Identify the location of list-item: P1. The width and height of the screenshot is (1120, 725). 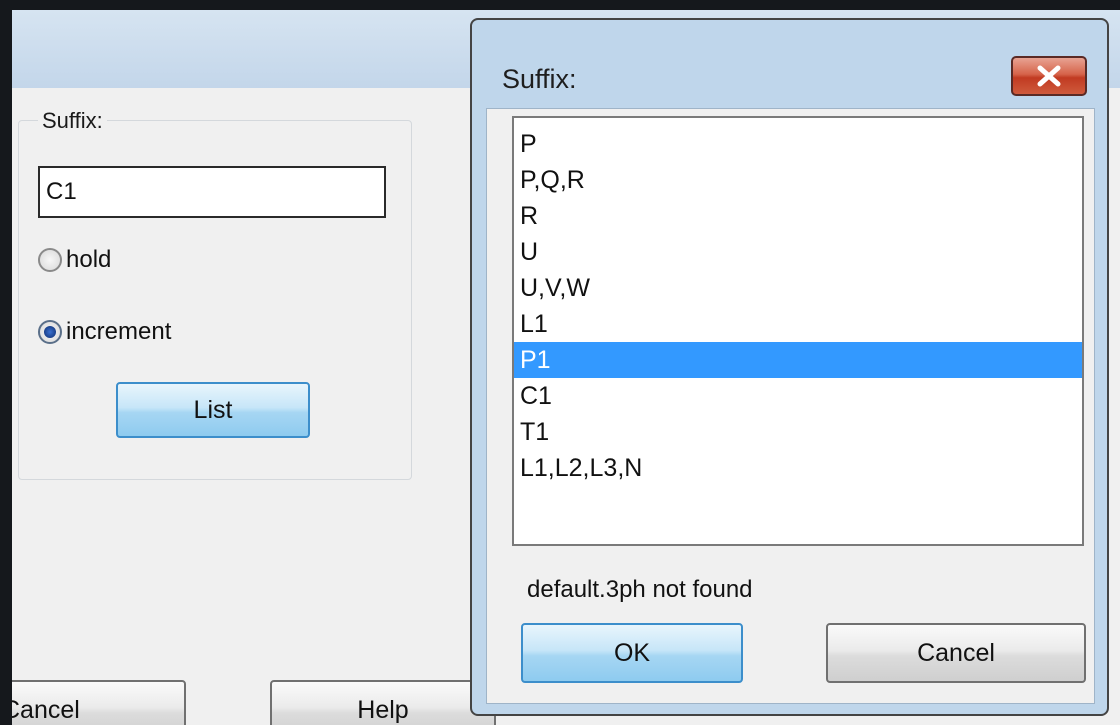
(798, 360).